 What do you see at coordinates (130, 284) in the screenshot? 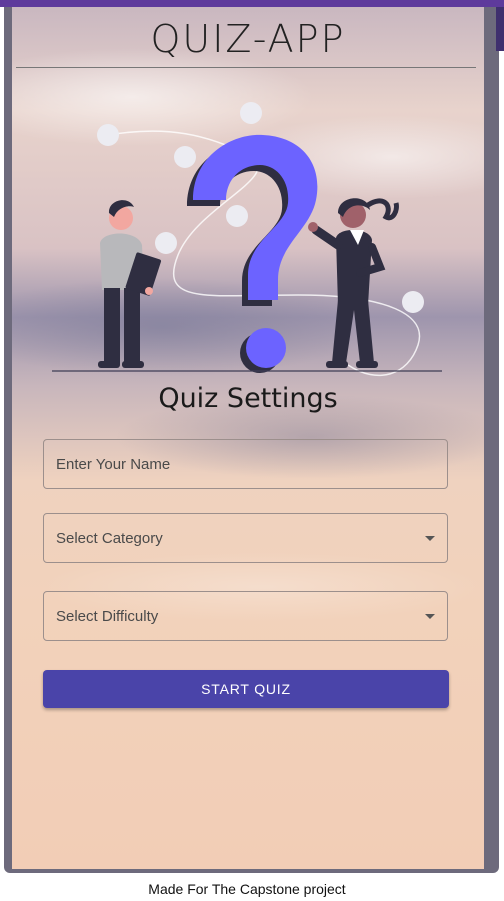
I see `person-left-figure` at bounding box center [130, 284].